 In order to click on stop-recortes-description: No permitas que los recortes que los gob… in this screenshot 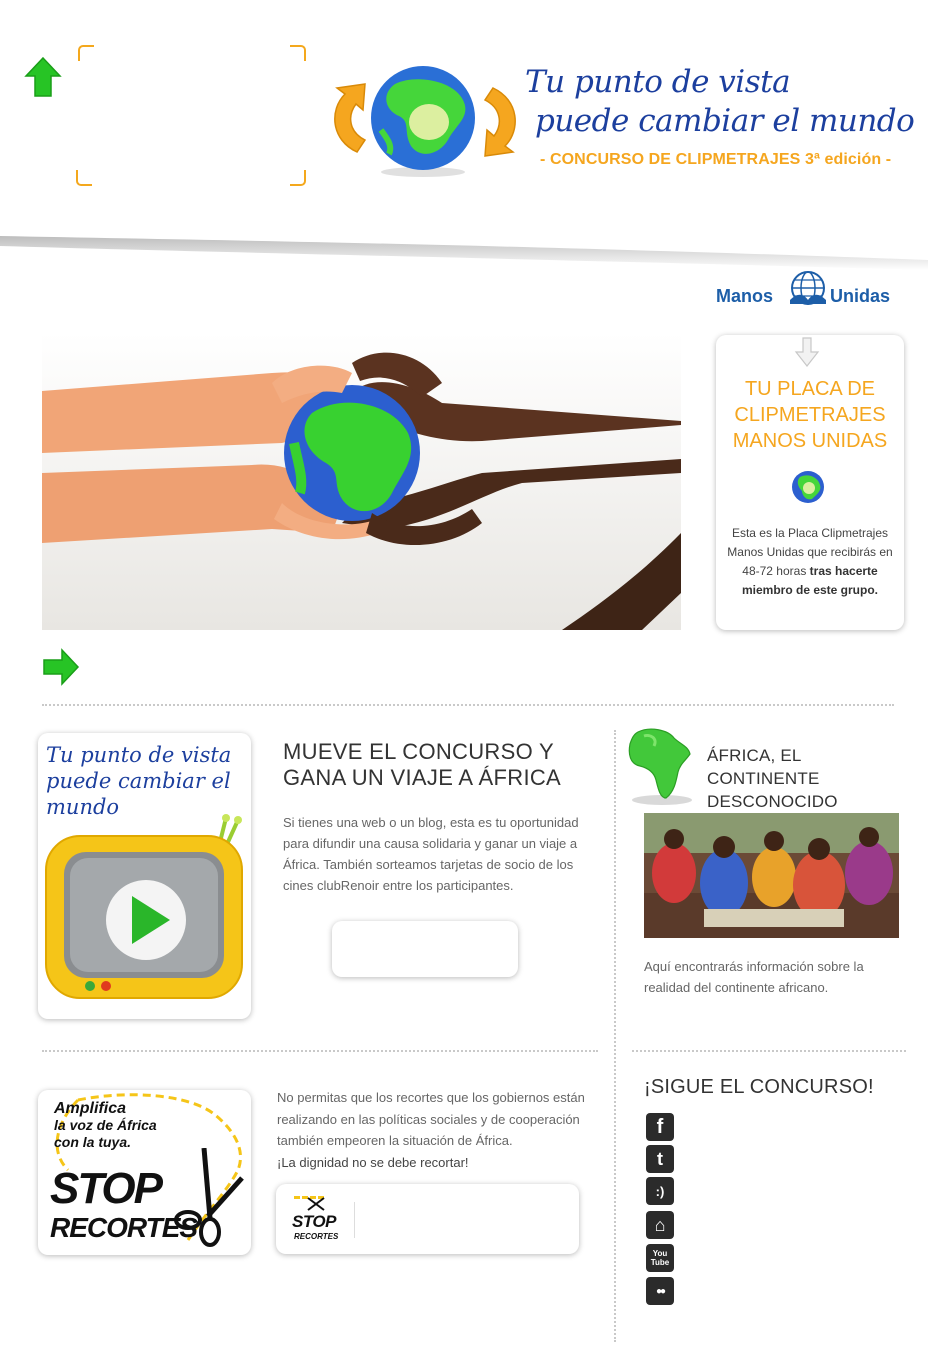, I will do `click(431, 1119)`.